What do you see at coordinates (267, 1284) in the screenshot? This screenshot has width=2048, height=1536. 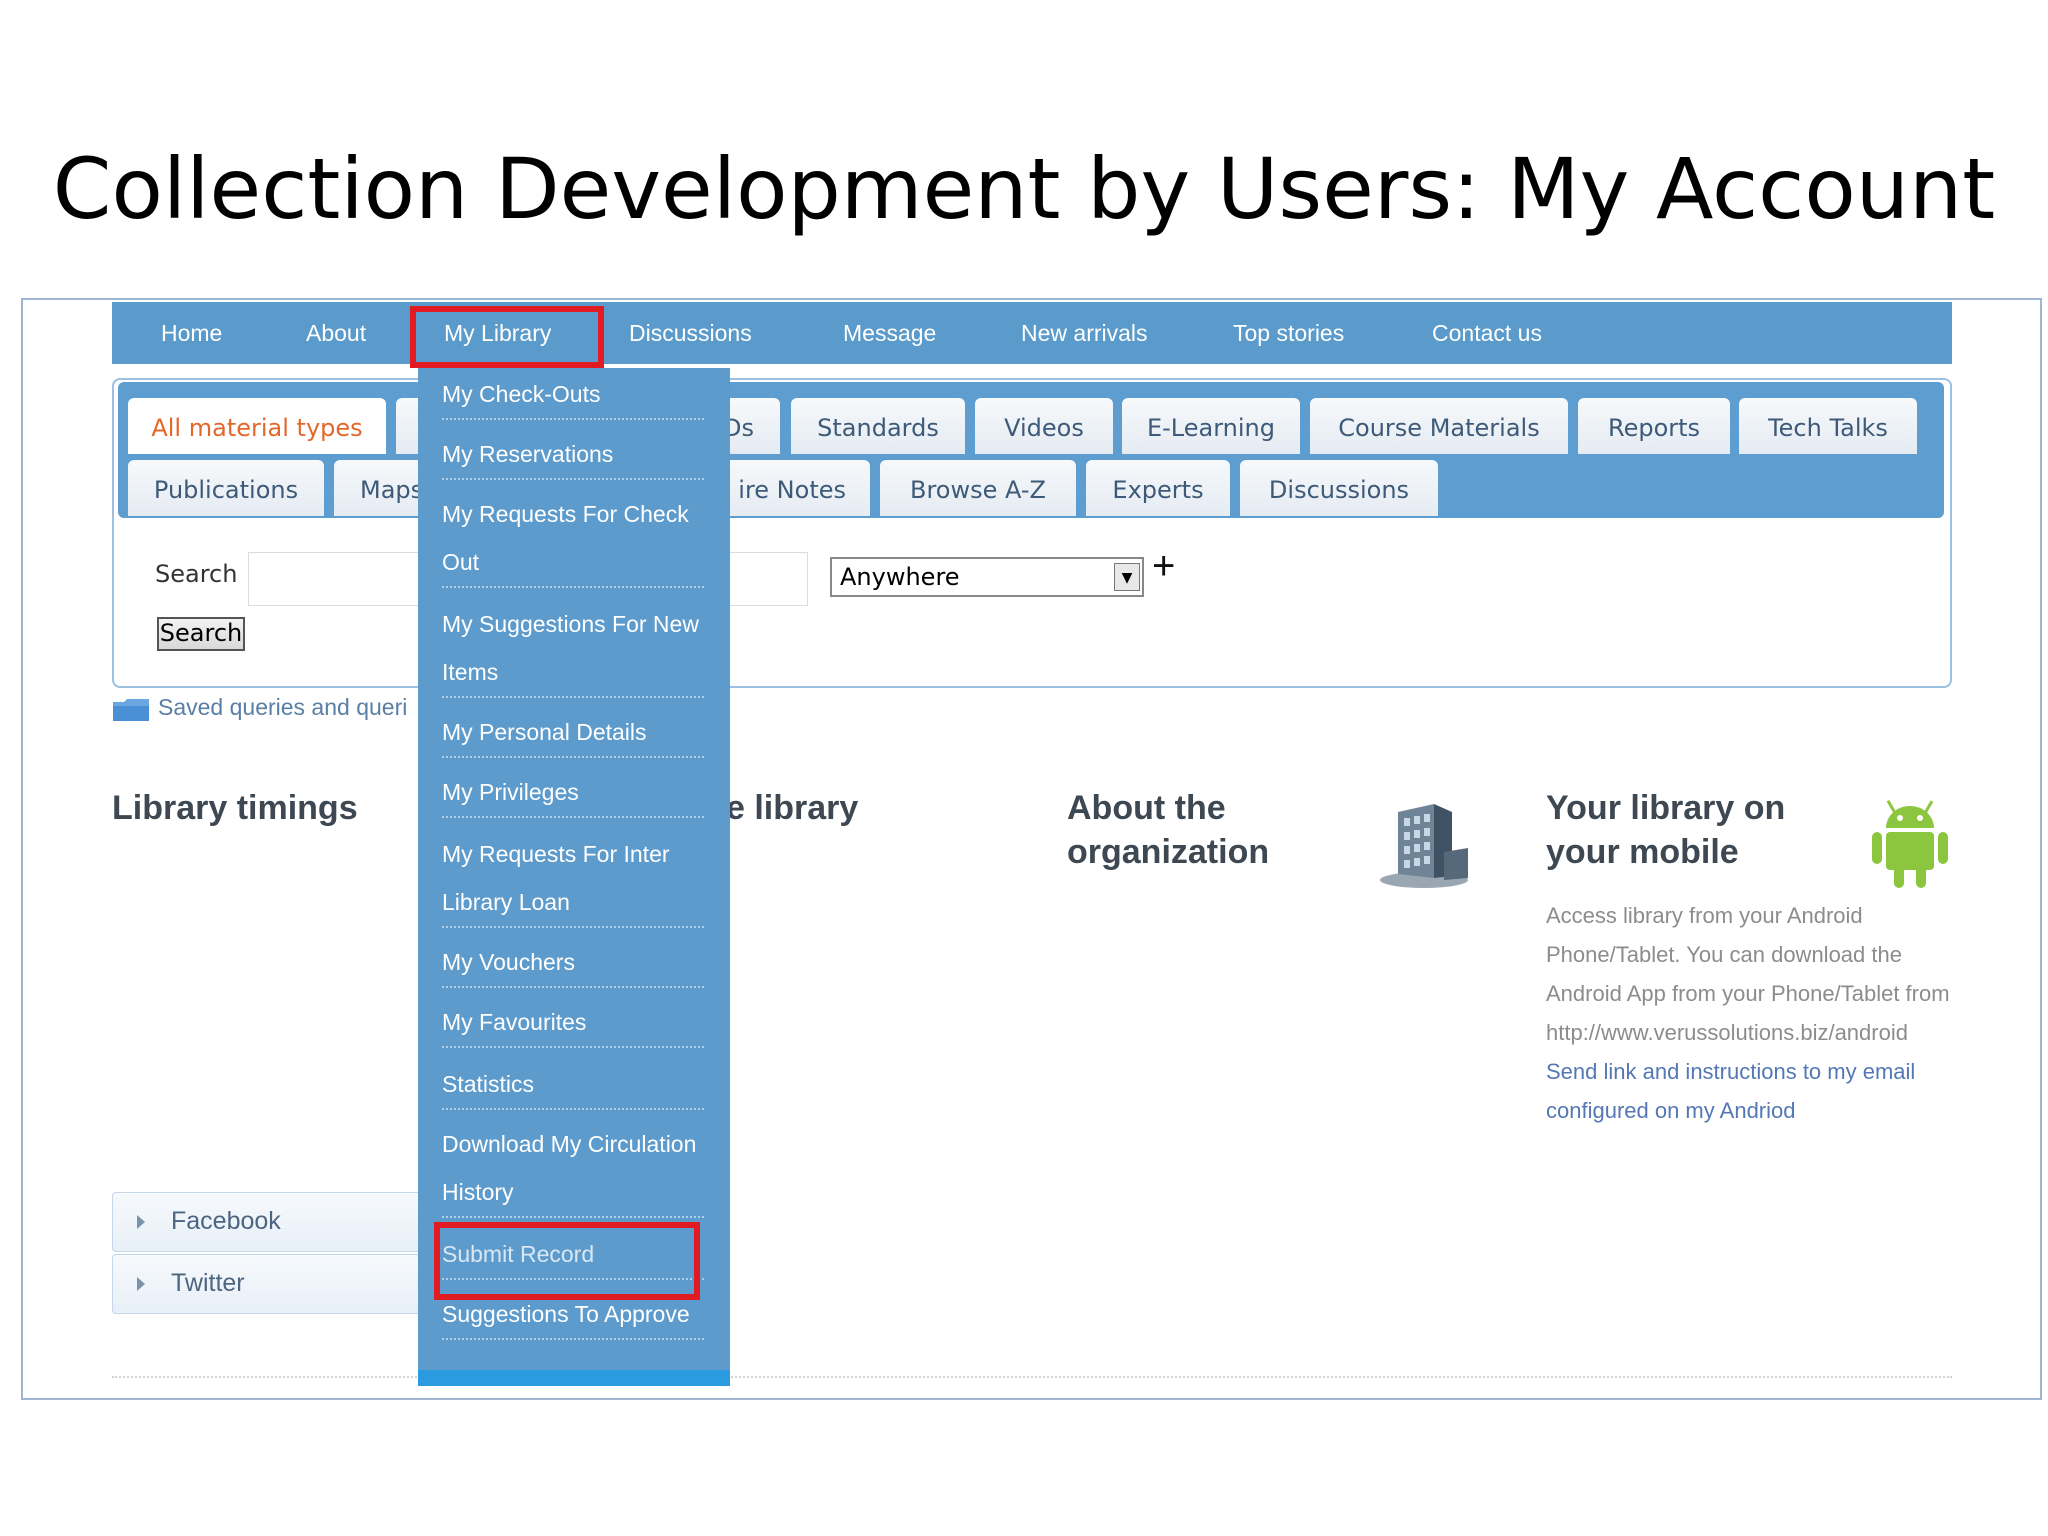 I see `twitter-panel: Twitter` at bounding box center [267, 1284].